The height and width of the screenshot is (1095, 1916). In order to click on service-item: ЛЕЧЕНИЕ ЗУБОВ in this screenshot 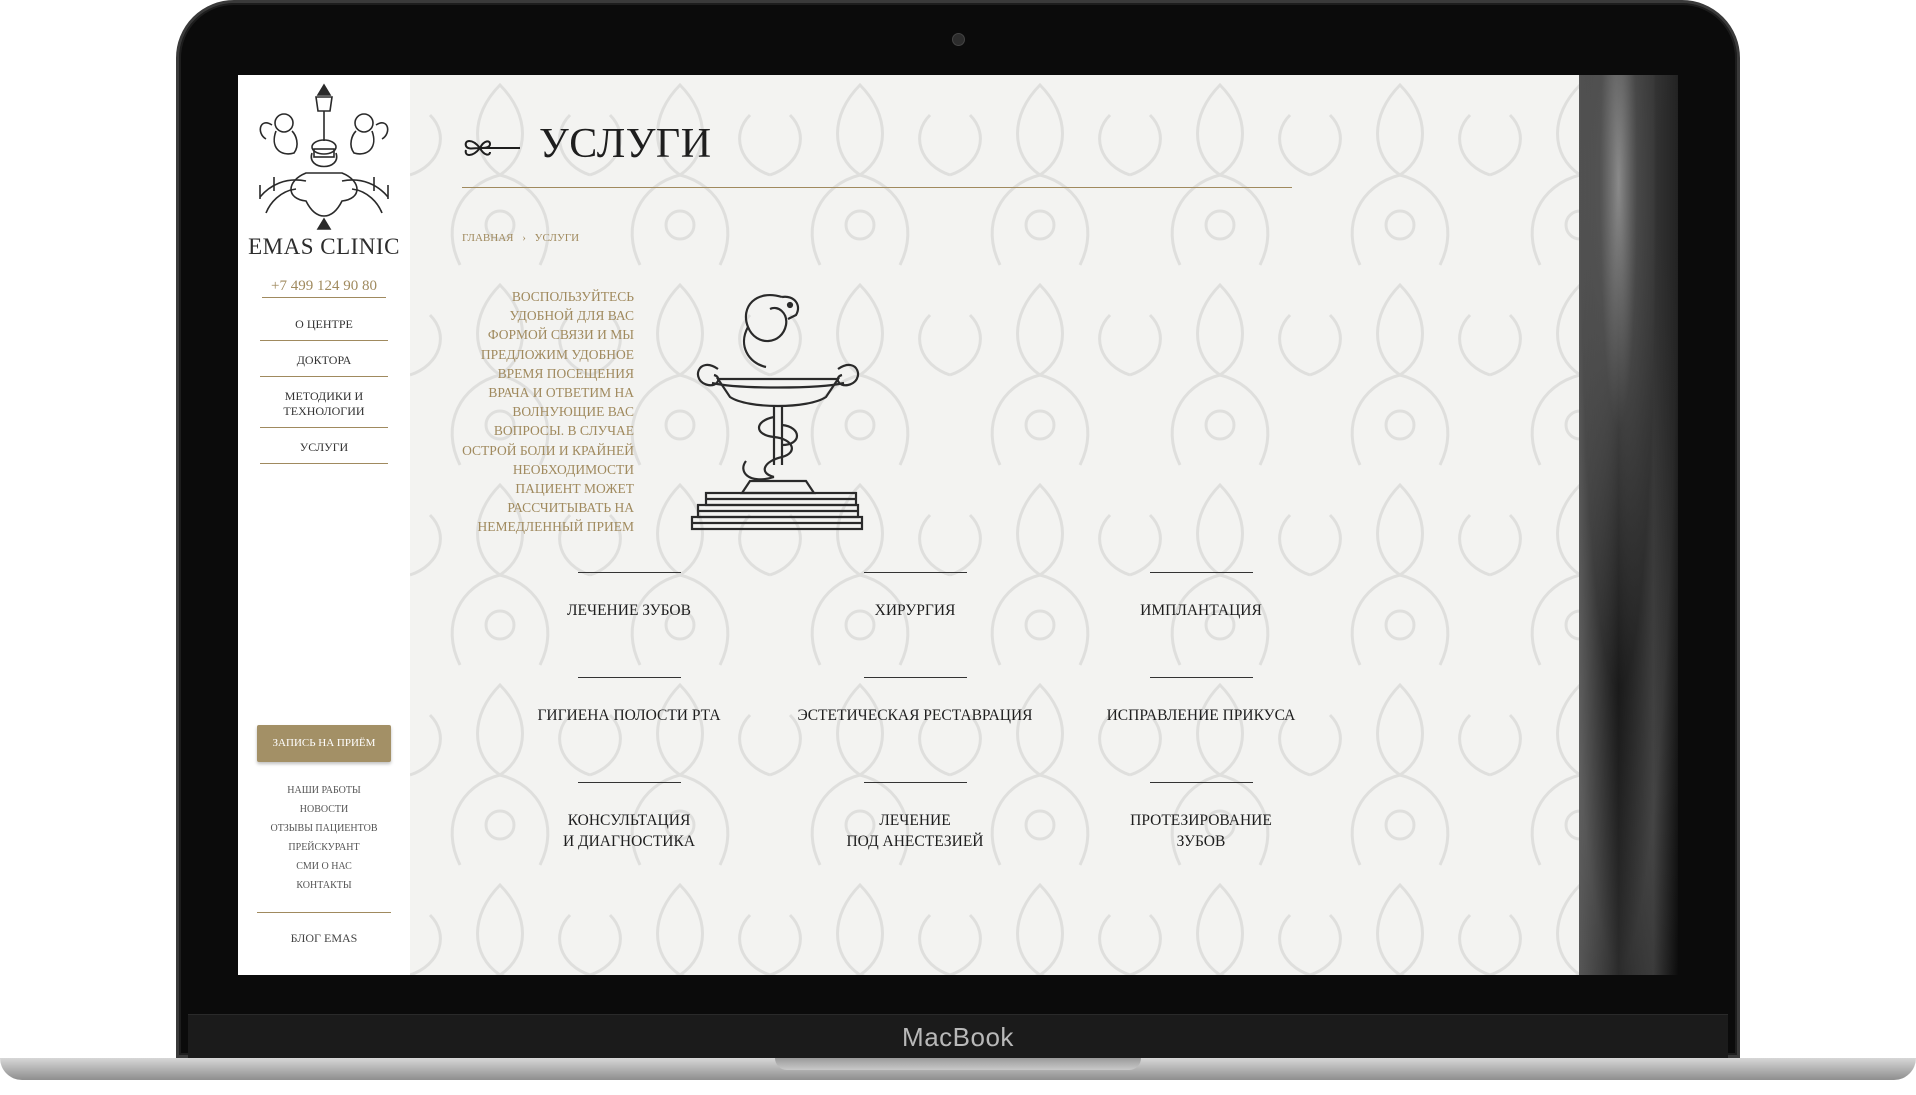, I will do `click(629, 596)`.